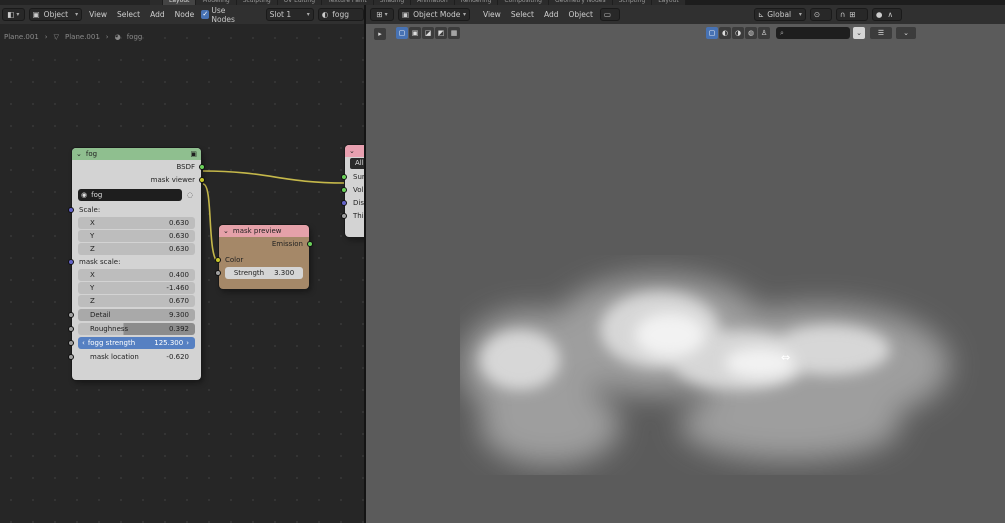 The height and width of the screenshot is (523, 1005). I want to click on select-extend-icon: ▣, so click(415, 33).